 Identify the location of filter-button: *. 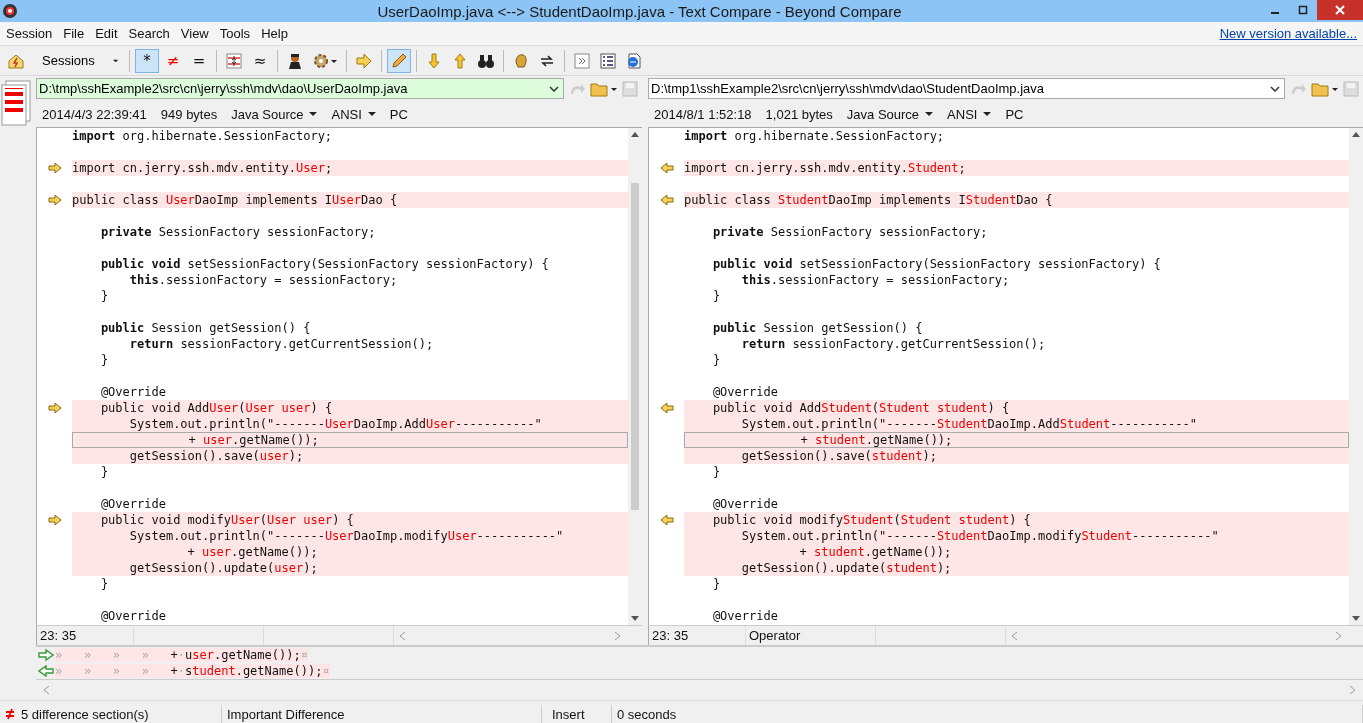
(147, 60).